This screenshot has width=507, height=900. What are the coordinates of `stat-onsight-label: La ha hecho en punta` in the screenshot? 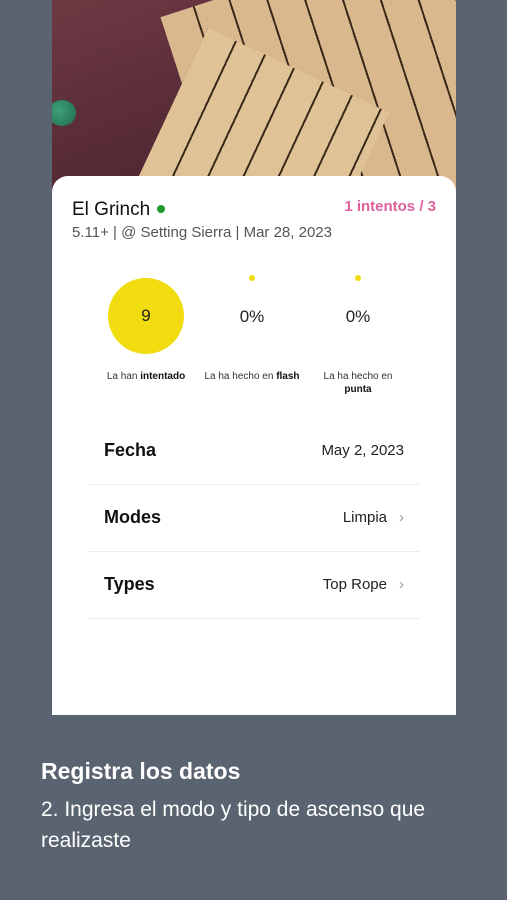 It's located at (358, 383).